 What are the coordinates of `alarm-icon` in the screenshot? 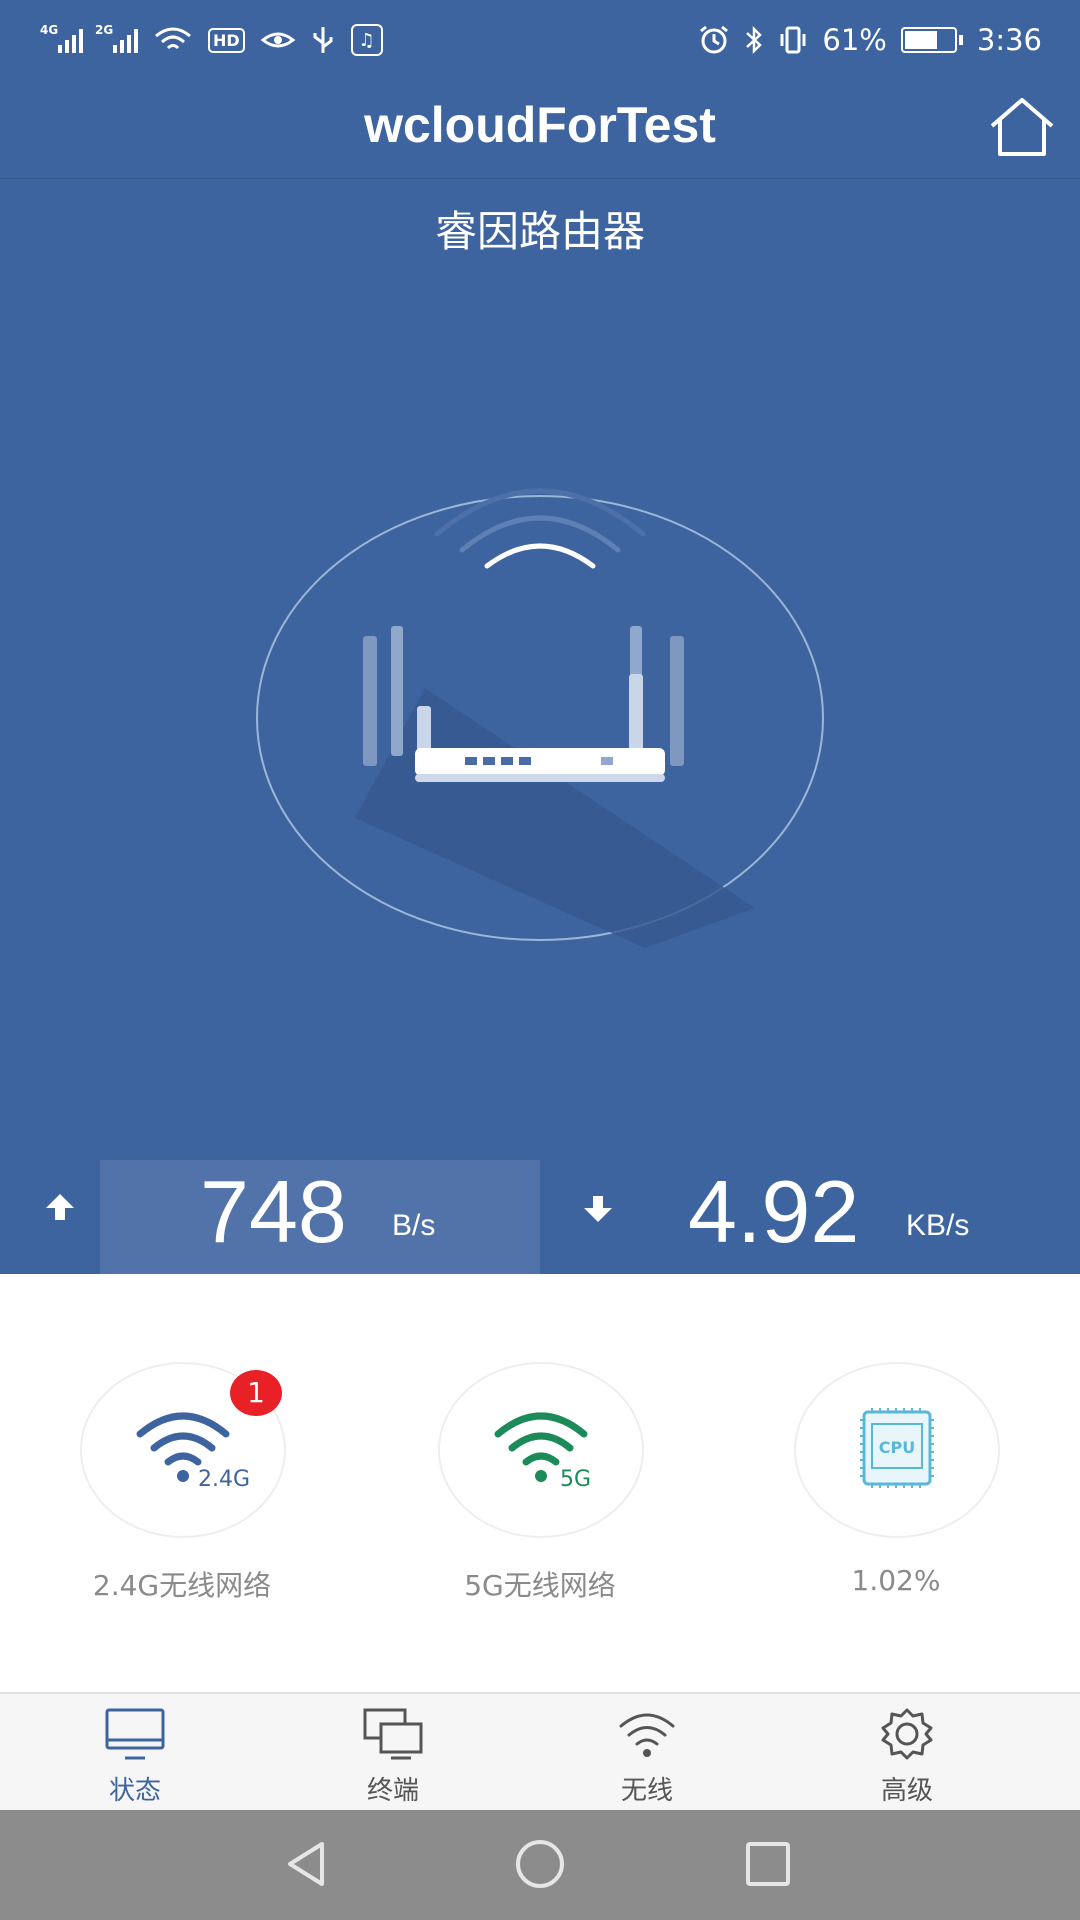 It's located at (714, 39).